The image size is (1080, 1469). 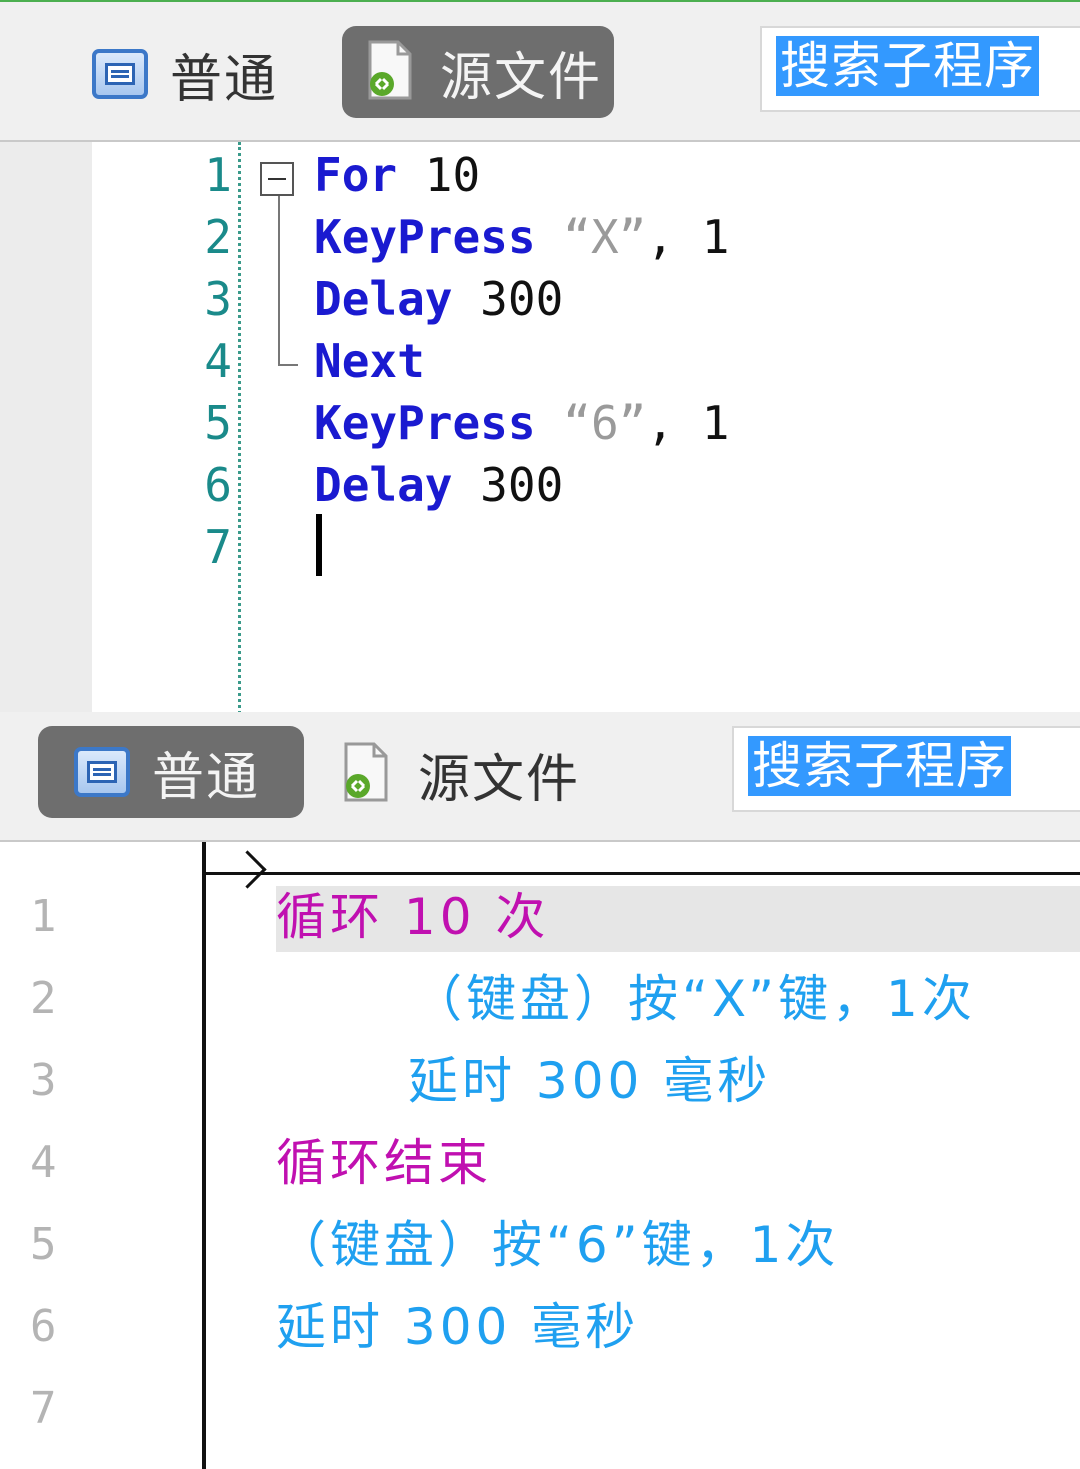 I want to click on top-code-line: KeyPress “X”, 1, so click(x=521, y=237).